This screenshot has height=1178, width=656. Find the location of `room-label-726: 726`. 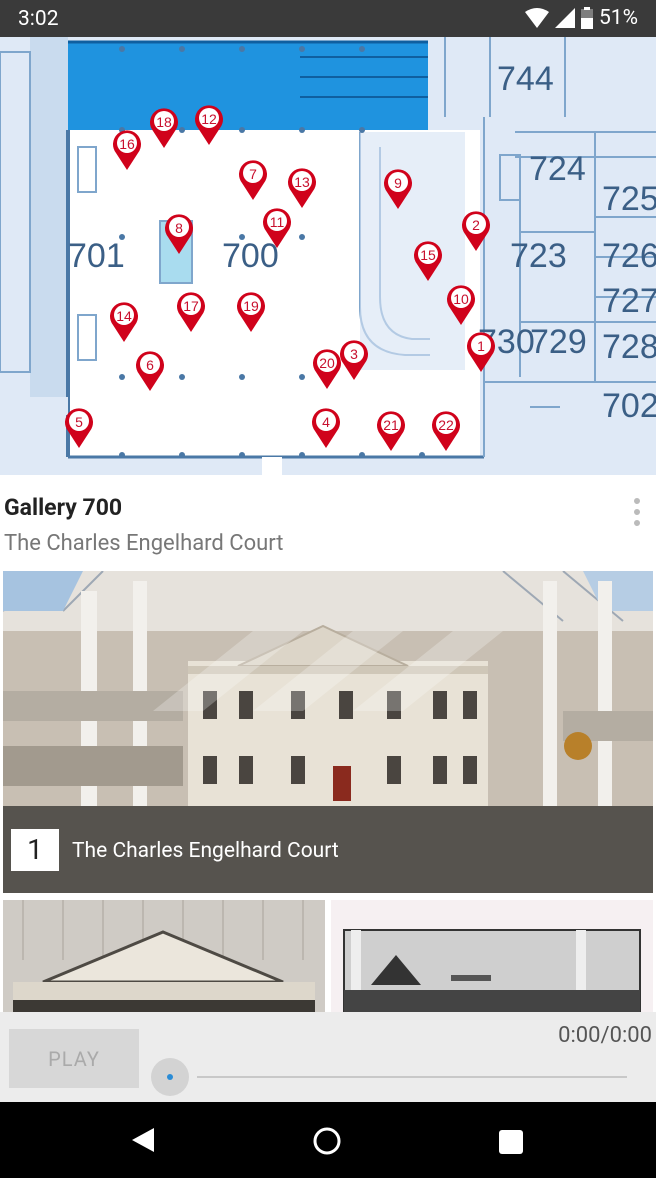

room-label-726: 726 is located at coordinates (629, 256).